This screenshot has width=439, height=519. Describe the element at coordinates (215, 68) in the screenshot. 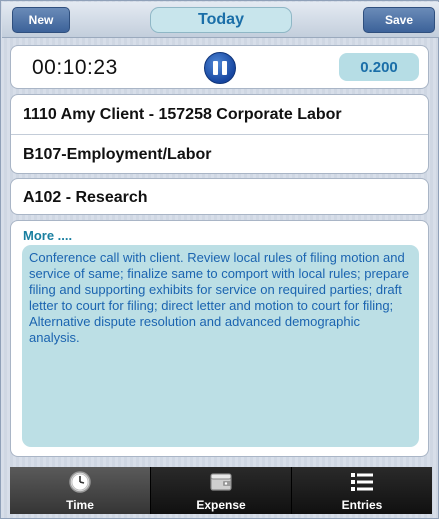

I see `pause-icon` at that location.